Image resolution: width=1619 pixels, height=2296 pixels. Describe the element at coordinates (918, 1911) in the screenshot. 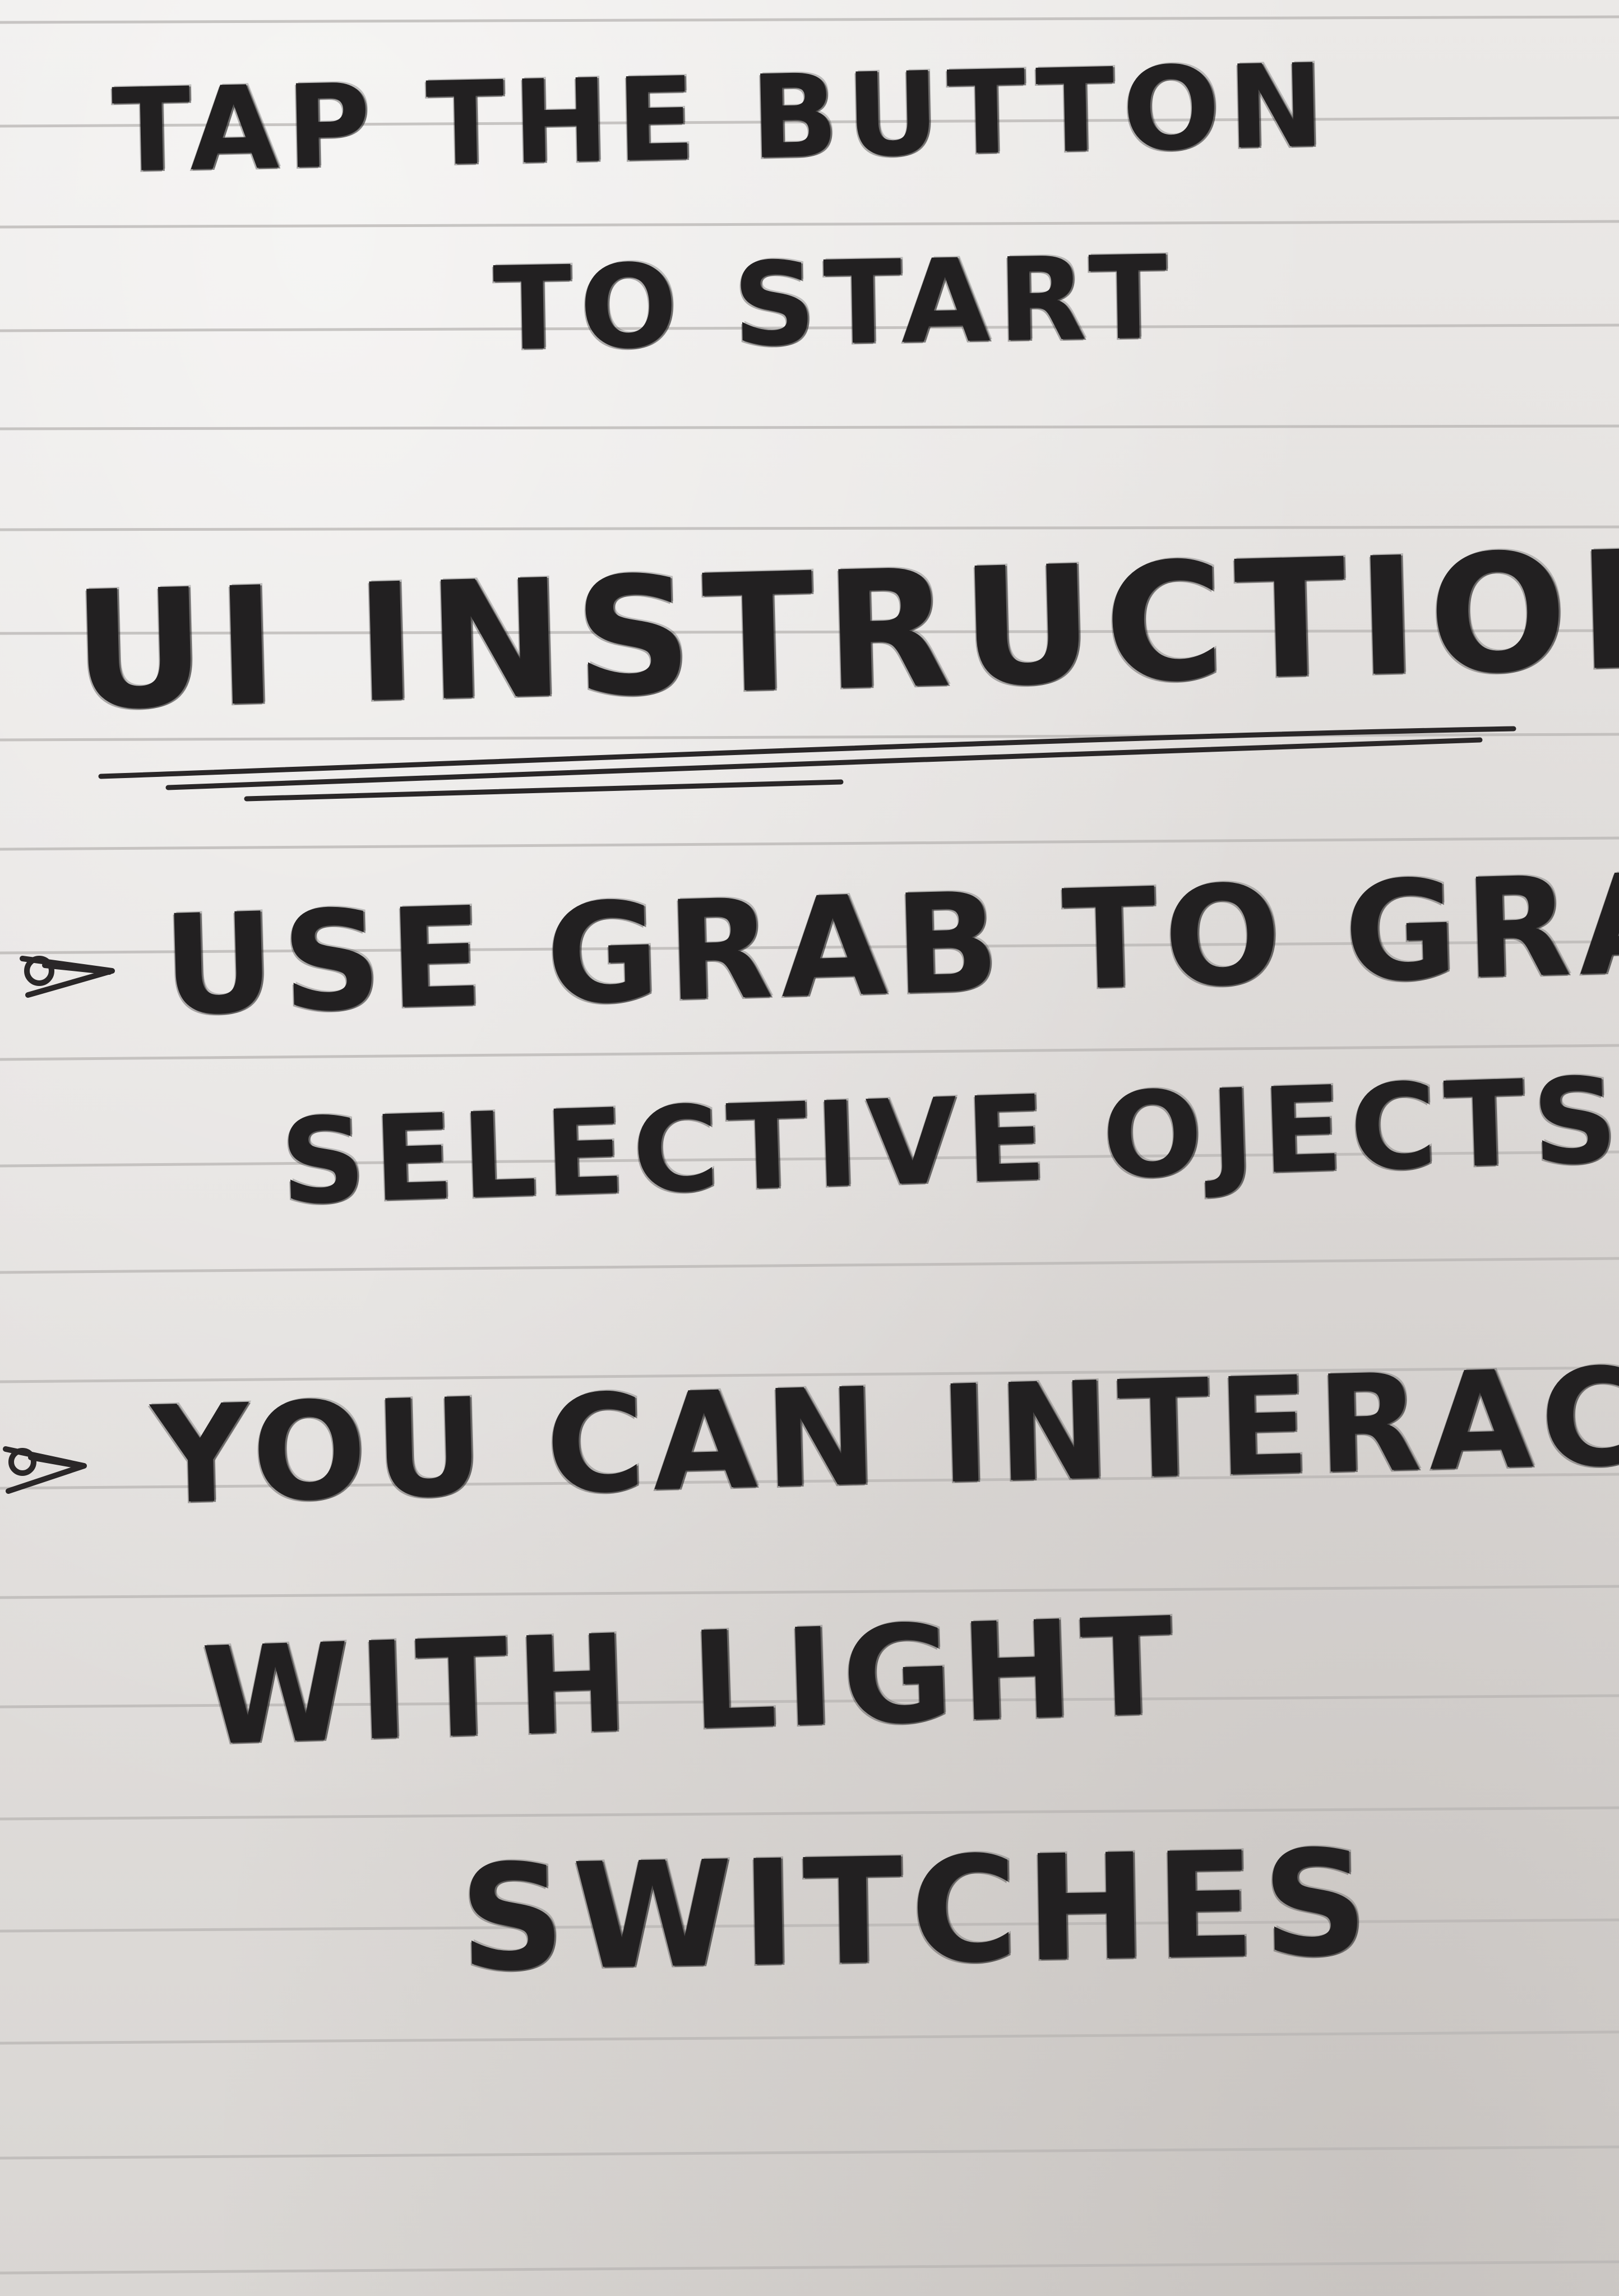

I see `bullet-2-text-line-3: SWITCHES` at that location.